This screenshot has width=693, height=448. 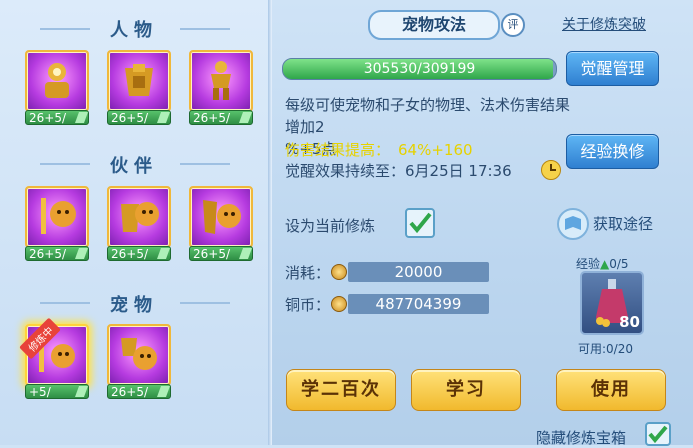 What do you see at coordinates (611, 390) in the screenshot?
I see `use-button: 使用` at bounding box center [611, 390].